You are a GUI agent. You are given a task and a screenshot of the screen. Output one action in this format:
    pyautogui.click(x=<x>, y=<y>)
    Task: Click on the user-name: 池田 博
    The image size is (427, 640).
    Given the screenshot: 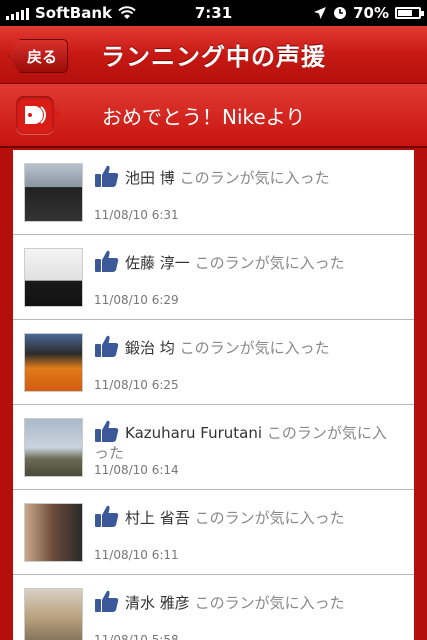 What is the action you would take?
    pyautogui.click(x=150, y=178)
    